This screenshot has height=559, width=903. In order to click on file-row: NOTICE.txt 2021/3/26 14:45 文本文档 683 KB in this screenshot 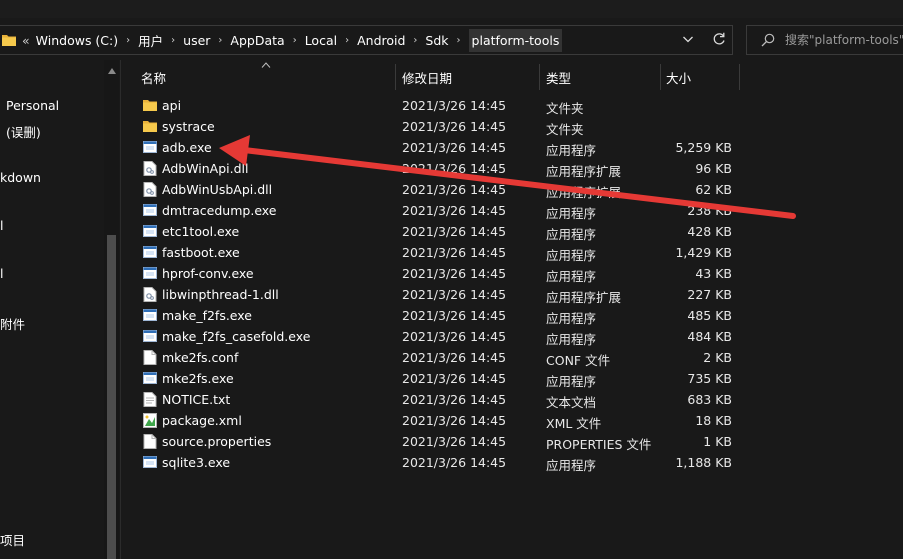, I will do `click(512, 399)`.